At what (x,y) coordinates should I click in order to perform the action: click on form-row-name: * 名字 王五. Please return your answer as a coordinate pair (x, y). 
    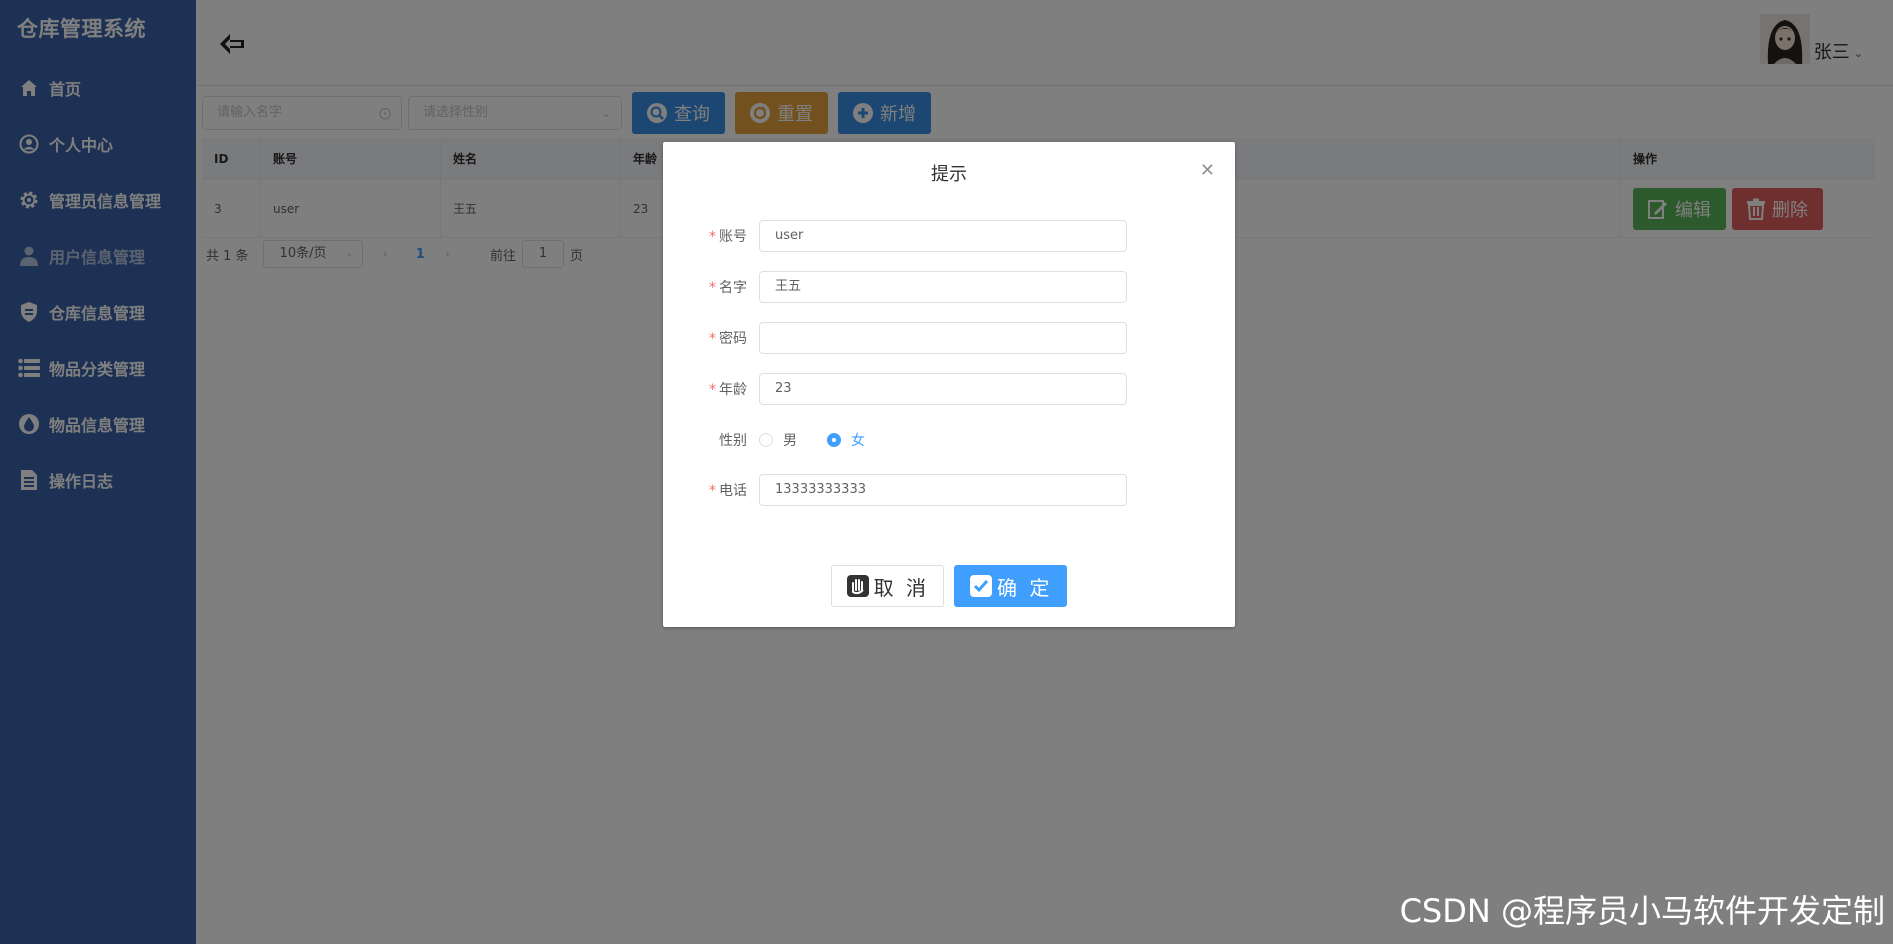
    Looking at the image, I should click on (949, 287).